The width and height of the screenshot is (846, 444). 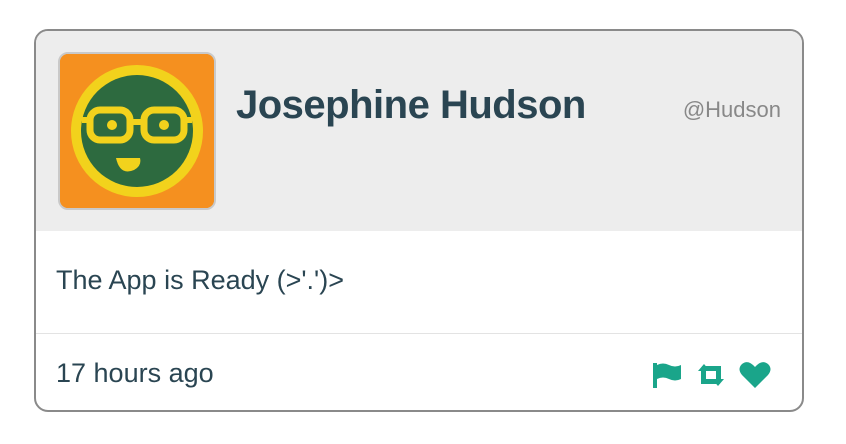 I want to click on like-button, so click(x=755, y=375).